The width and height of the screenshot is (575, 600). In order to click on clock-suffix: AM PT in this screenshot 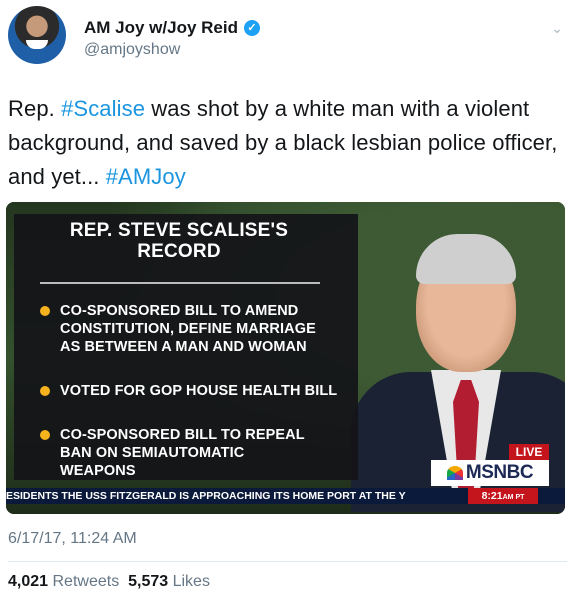, I will do `click(513, 497)`.